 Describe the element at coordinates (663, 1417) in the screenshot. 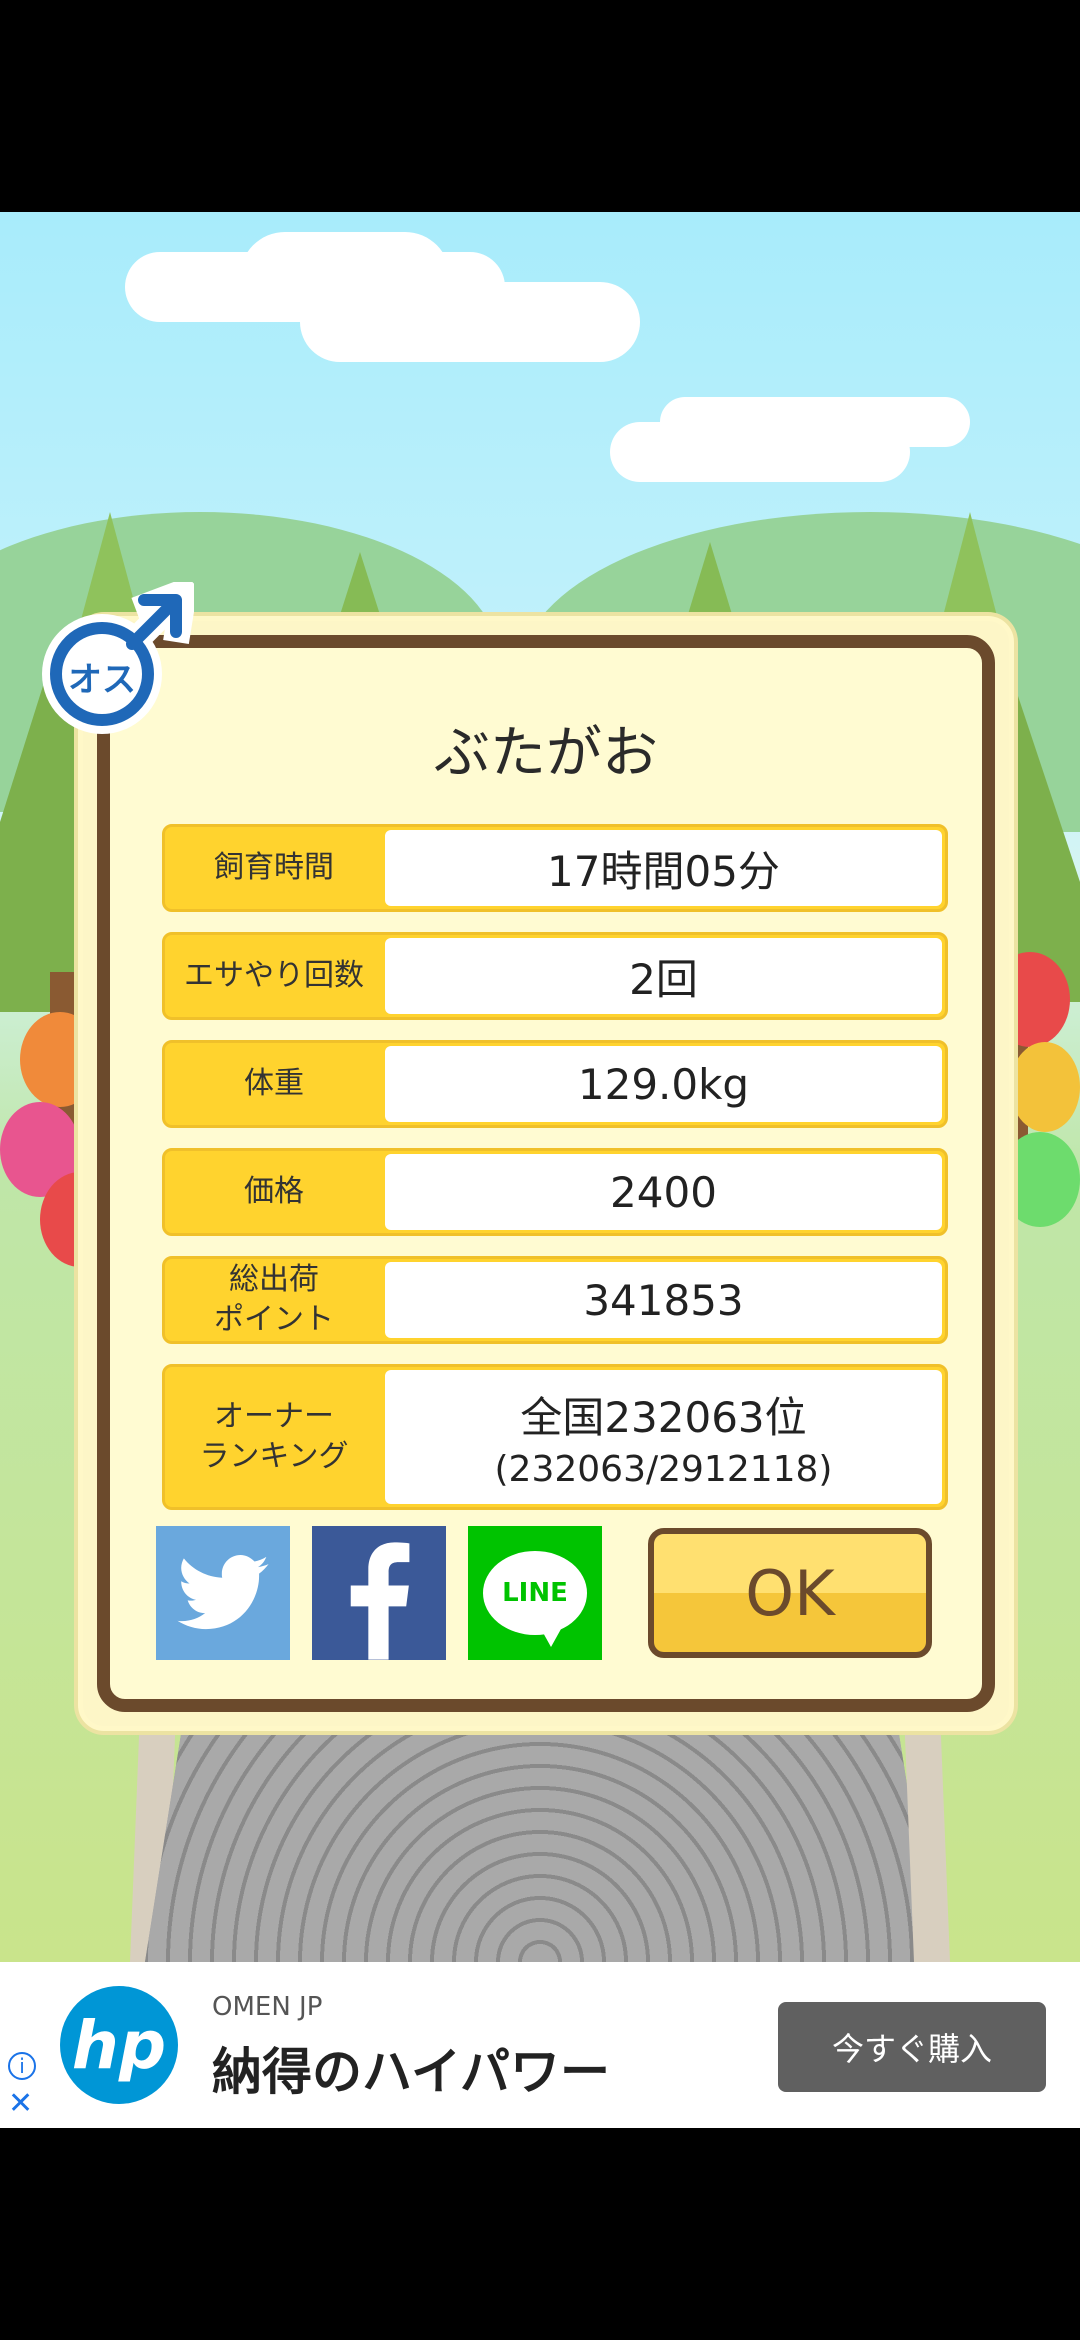

I see `ranking-value: 全国232063位` at that location.